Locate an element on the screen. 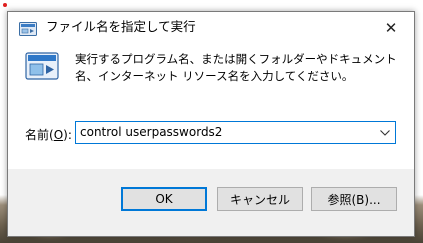 The image size is (423, 243). run-app-icon is located at coordinates (28, 28).